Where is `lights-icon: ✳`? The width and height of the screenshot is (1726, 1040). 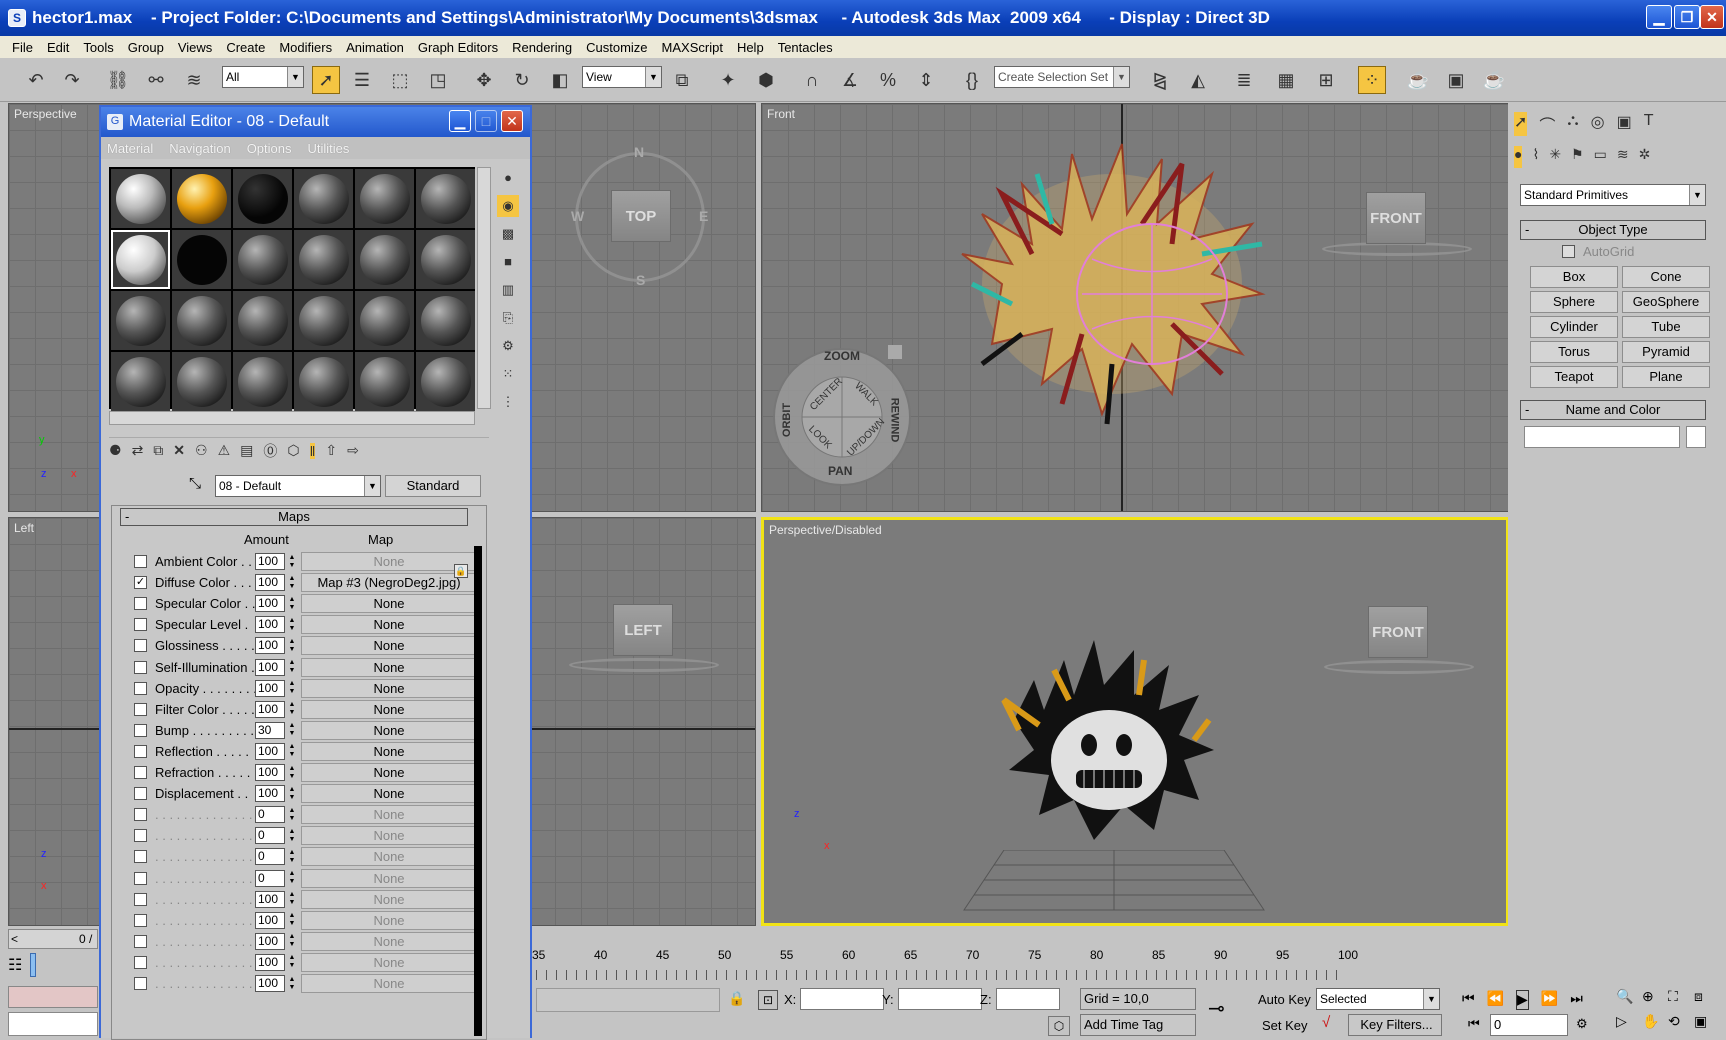 lights-icon: ✳ is located at coordinates (1555, 157).